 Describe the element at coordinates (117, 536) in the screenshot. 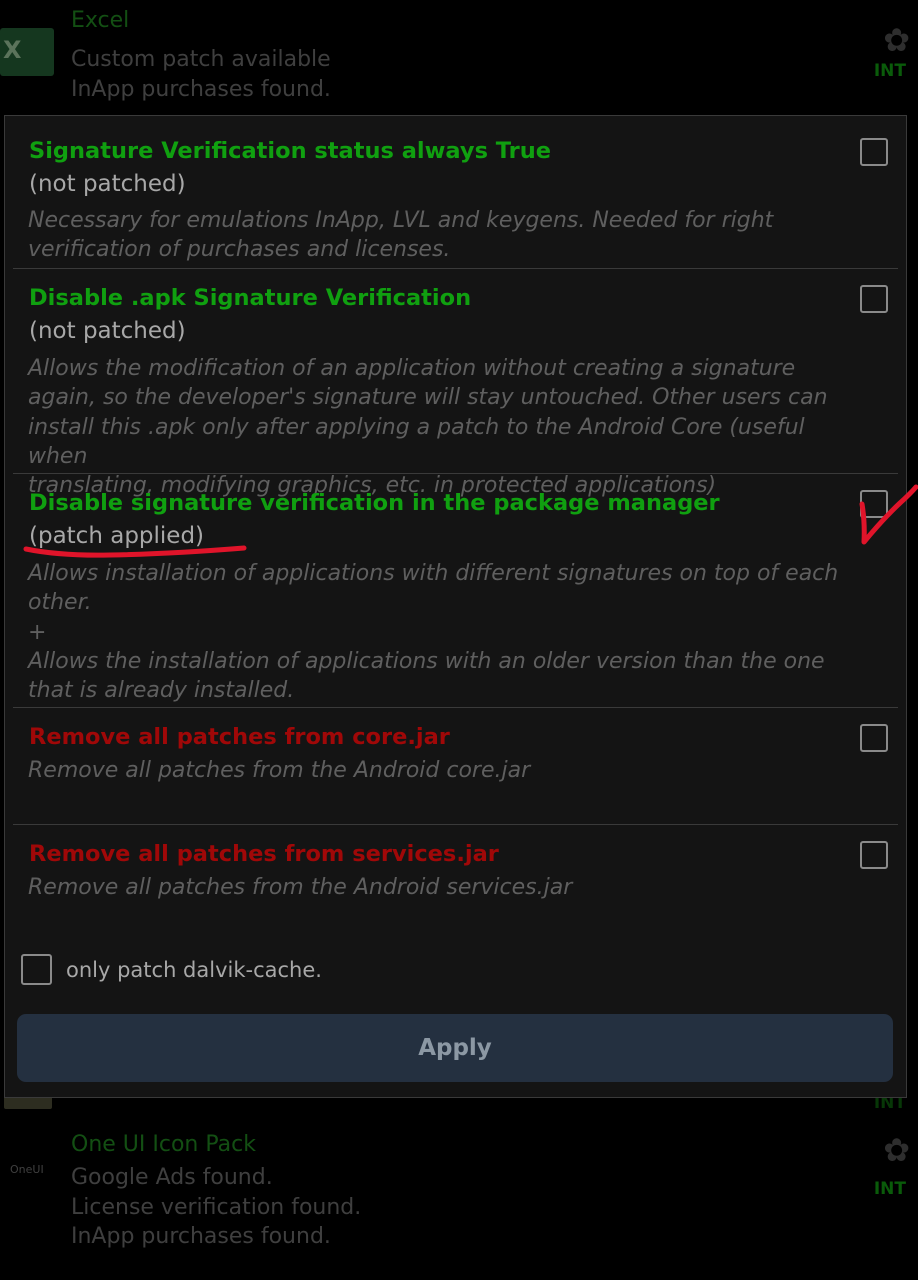

I see `patch-status: (patch applied)` at that location.